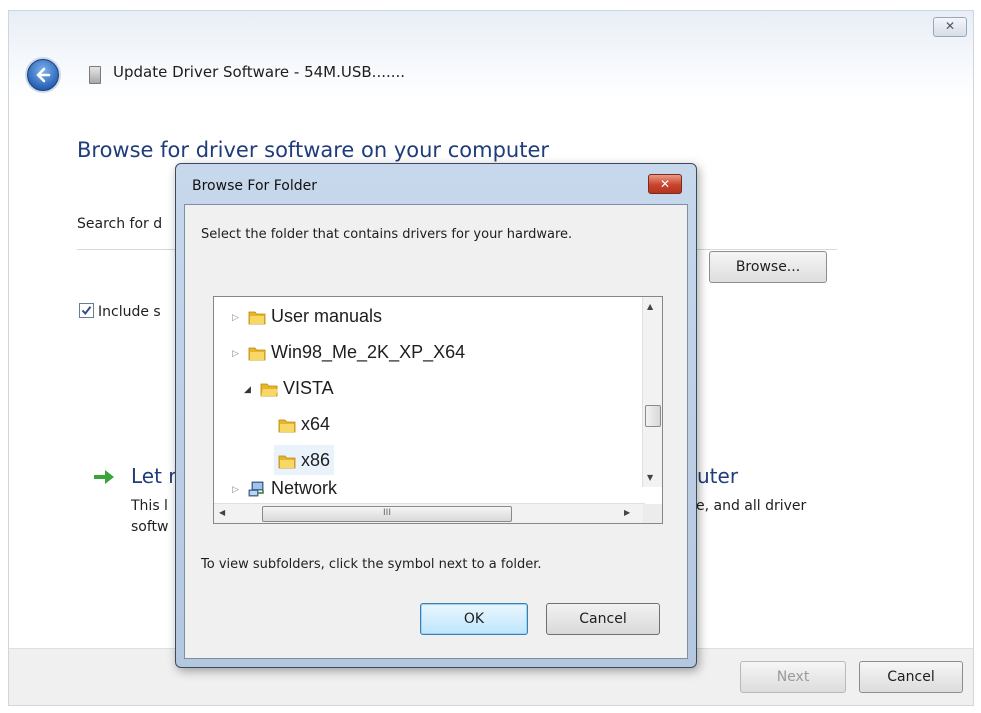 The height and width of the screenshot is (713, 981). What do you see at coordinates (665, 184) in the screenshot?
I see `dialog-close-button: ✕` at bounding box center [665, 184].